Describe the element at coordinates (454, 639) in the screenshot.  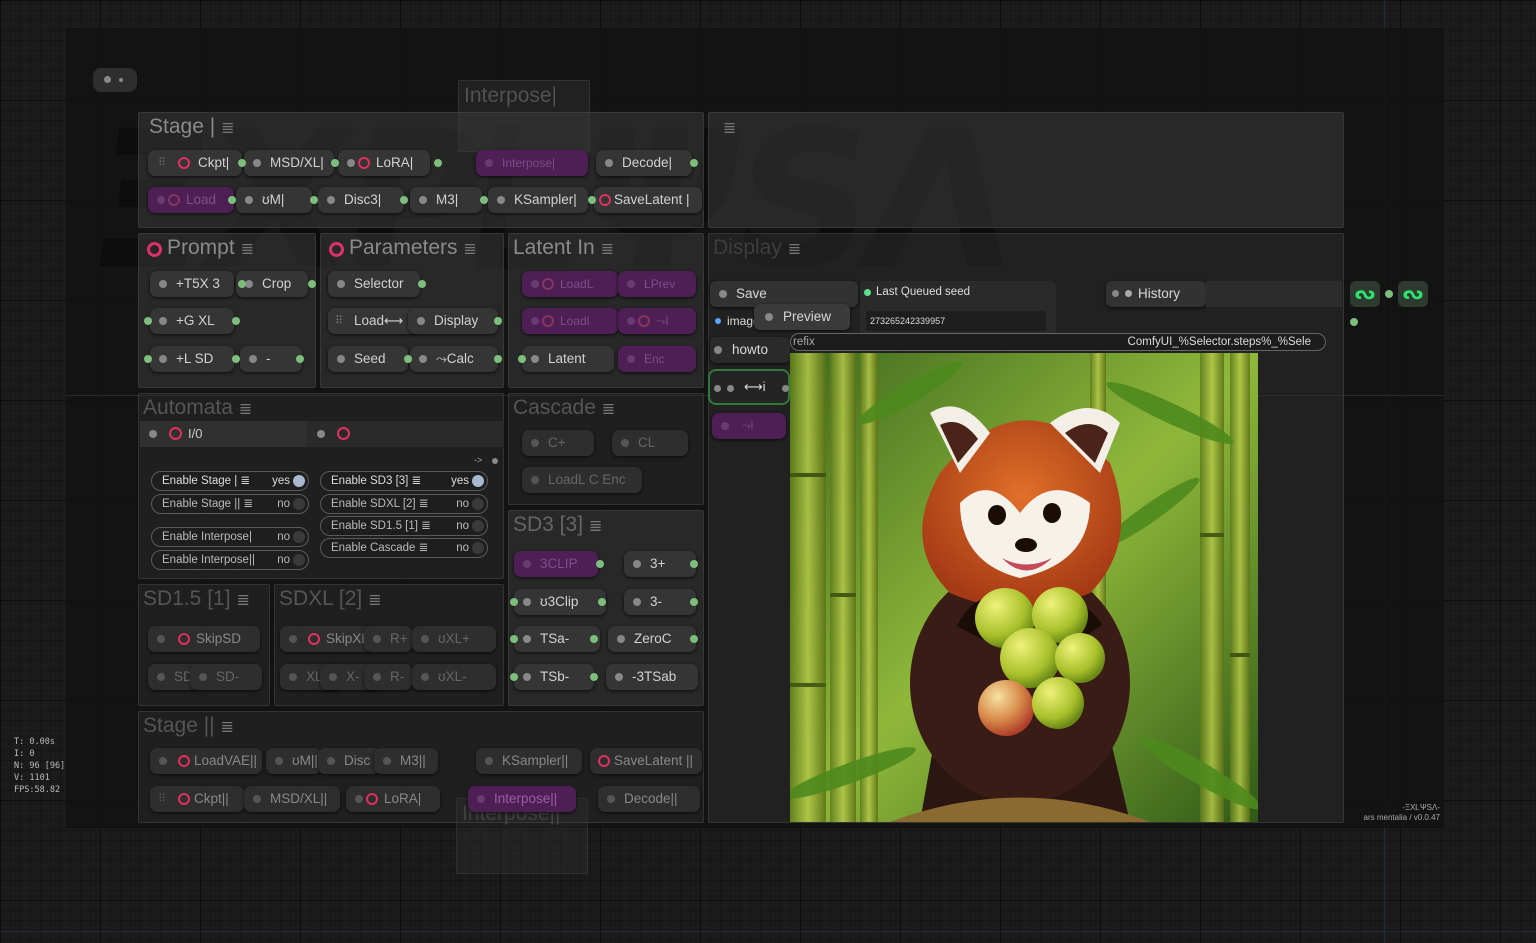
I see `node-uxl-plus: ʊXL+` at that location.